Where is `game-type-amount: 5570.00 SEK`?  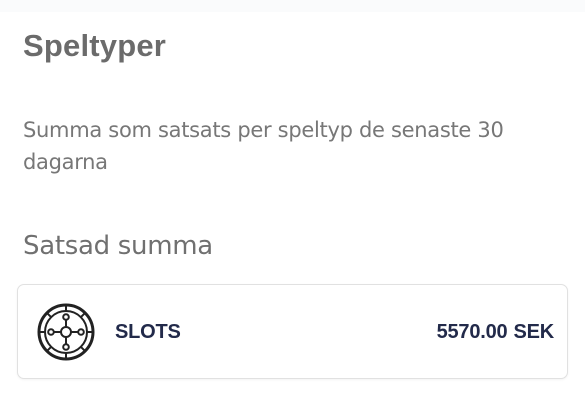 game-type-amount: 5570.00 SEK is located at coordinates (495, 332).